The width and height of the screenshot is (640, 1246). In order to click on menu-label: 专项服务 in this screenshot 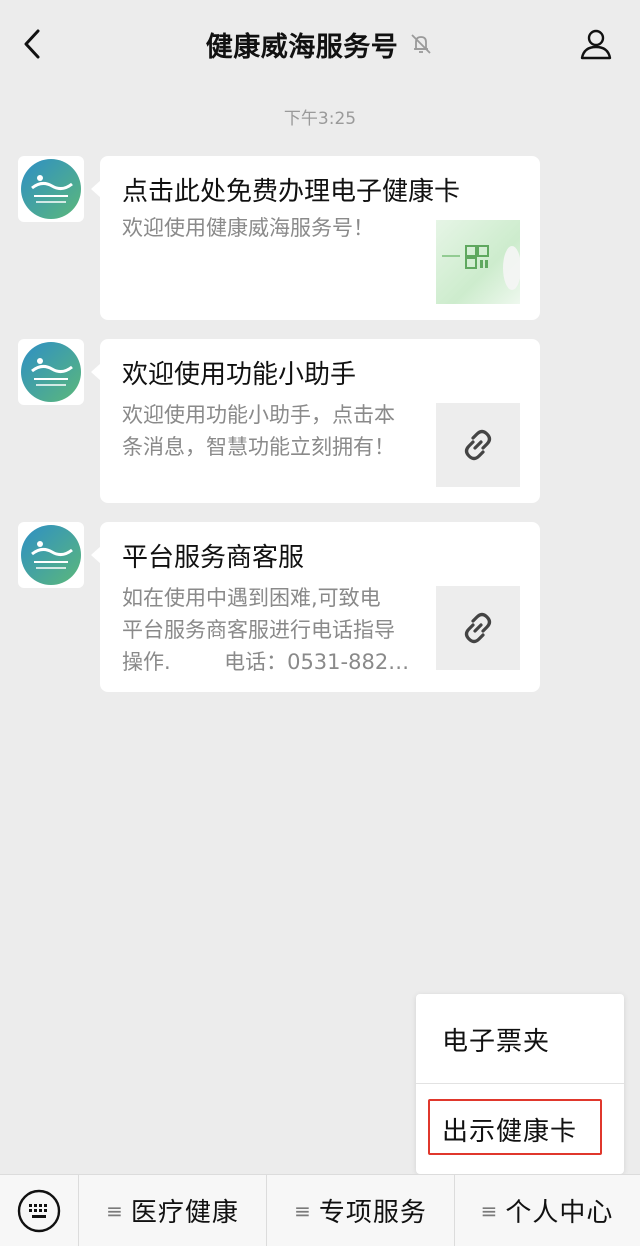, I will do `click(372, 1213)`.